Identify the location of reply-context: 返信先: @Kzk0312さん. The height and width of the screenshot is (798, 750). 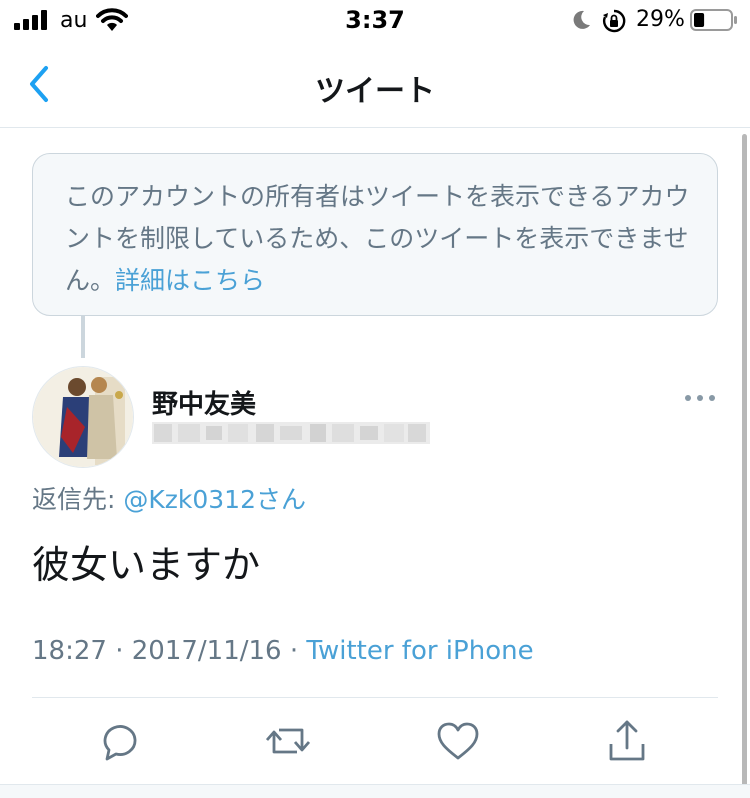
(169, 498).